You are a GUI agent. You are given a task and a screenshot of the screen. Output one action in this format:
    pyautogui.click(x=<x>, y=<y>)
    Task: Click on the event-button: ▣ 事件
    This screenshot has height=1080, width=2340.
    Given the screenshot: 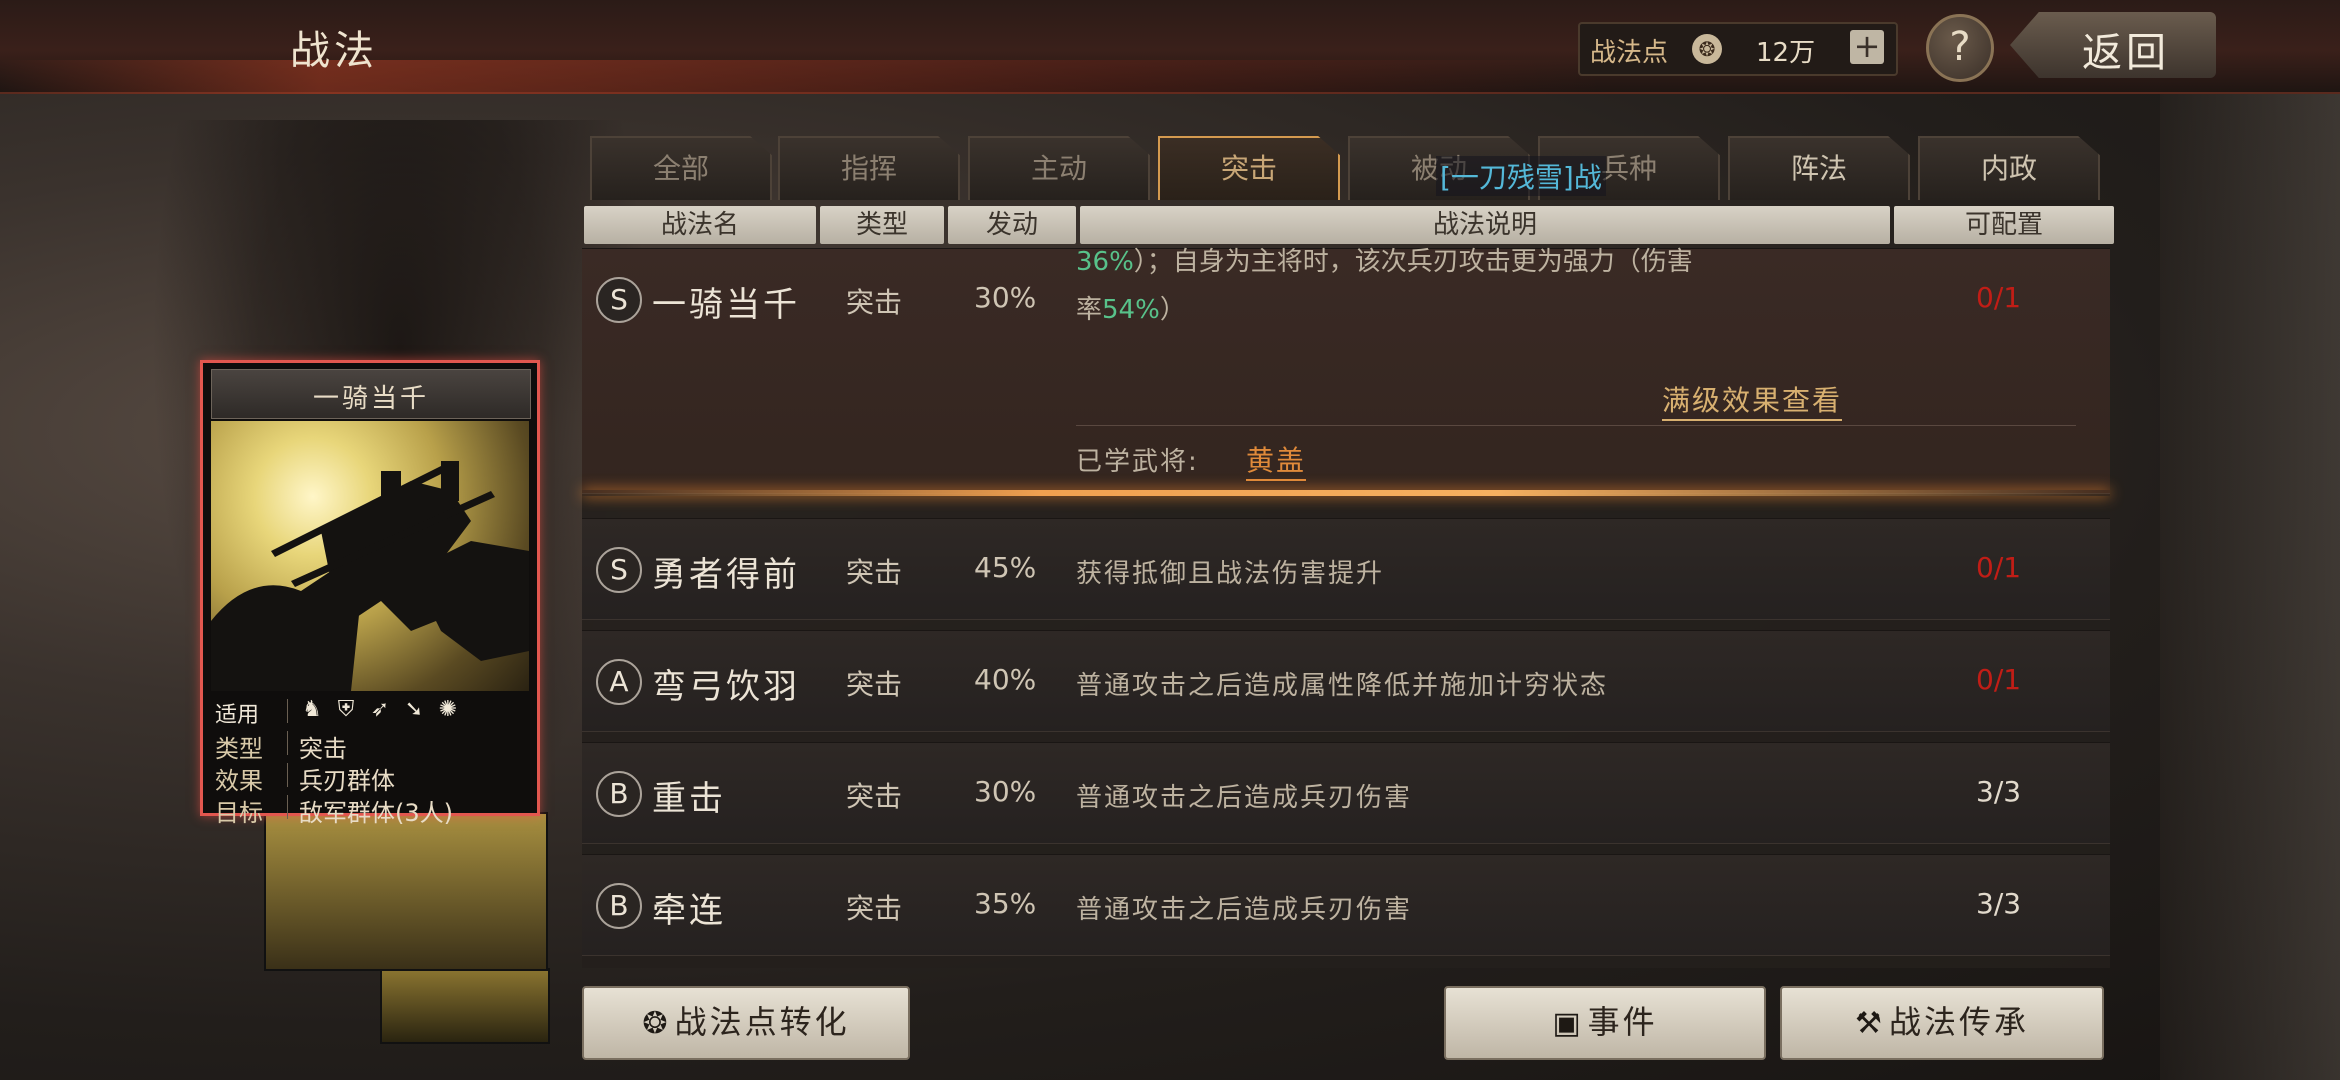 What is the action you would take?
    pyautogui.click(x=1605, y=1023)
    